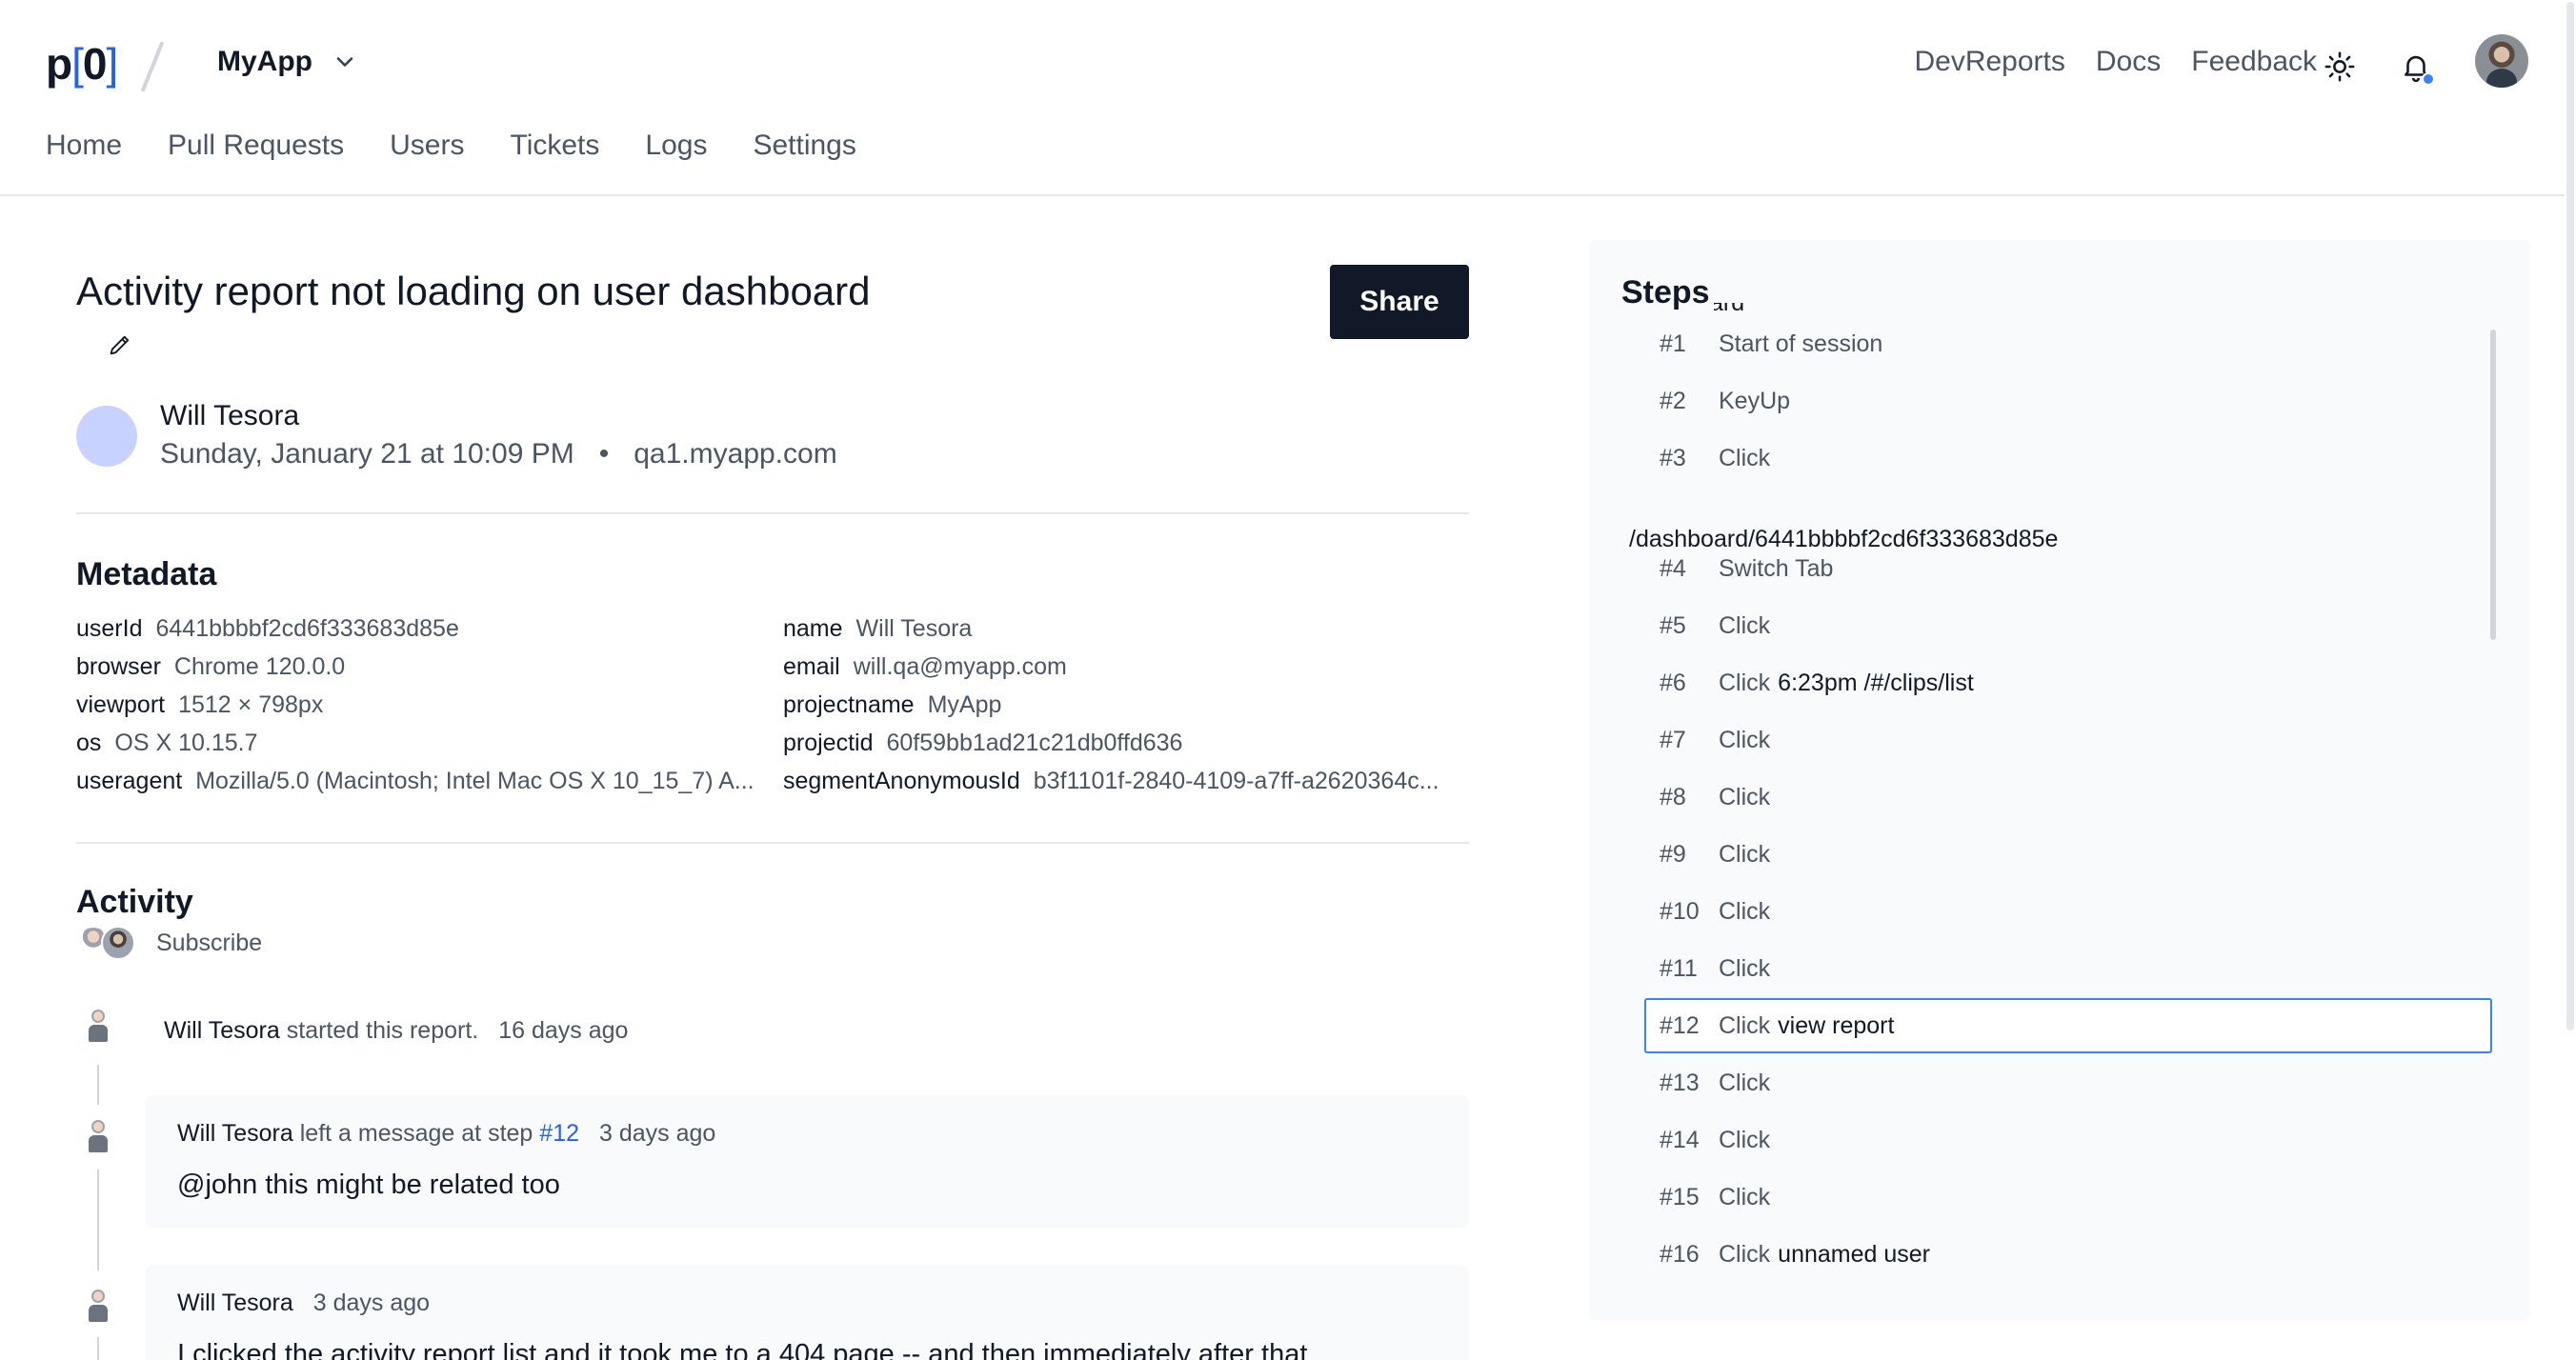  Describe the element at coordinates (1989, 62) in the screenshot. I see `devreports-link: DevReports` at that location.